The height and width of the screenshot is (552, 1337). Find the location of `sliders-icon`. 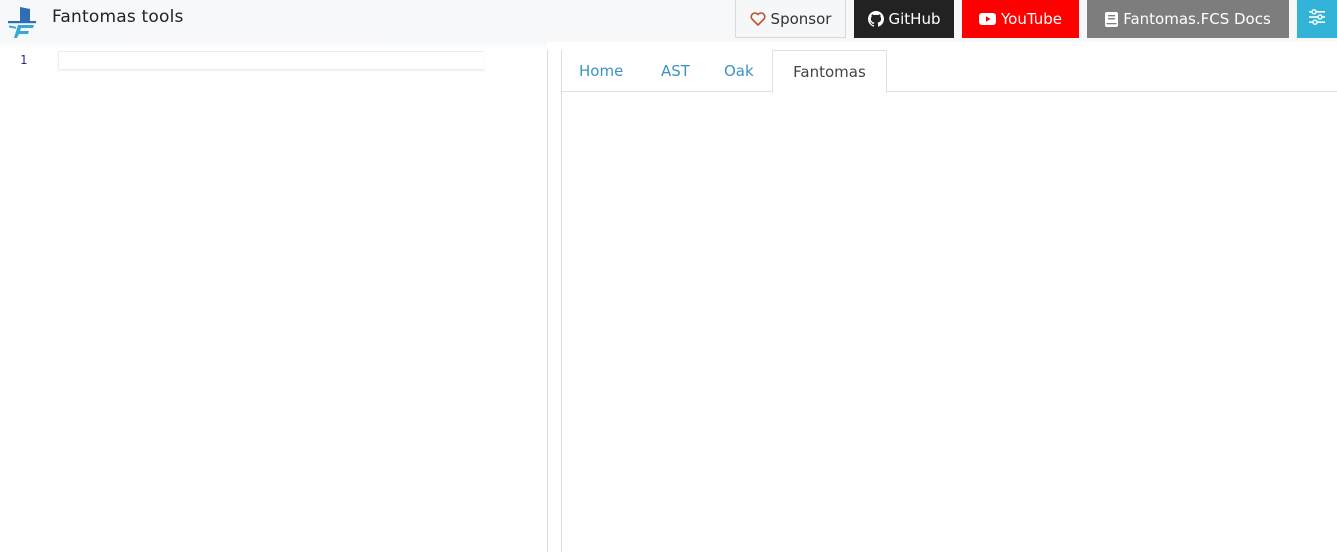

sliders-icon is located at coordinates (1317, 19).